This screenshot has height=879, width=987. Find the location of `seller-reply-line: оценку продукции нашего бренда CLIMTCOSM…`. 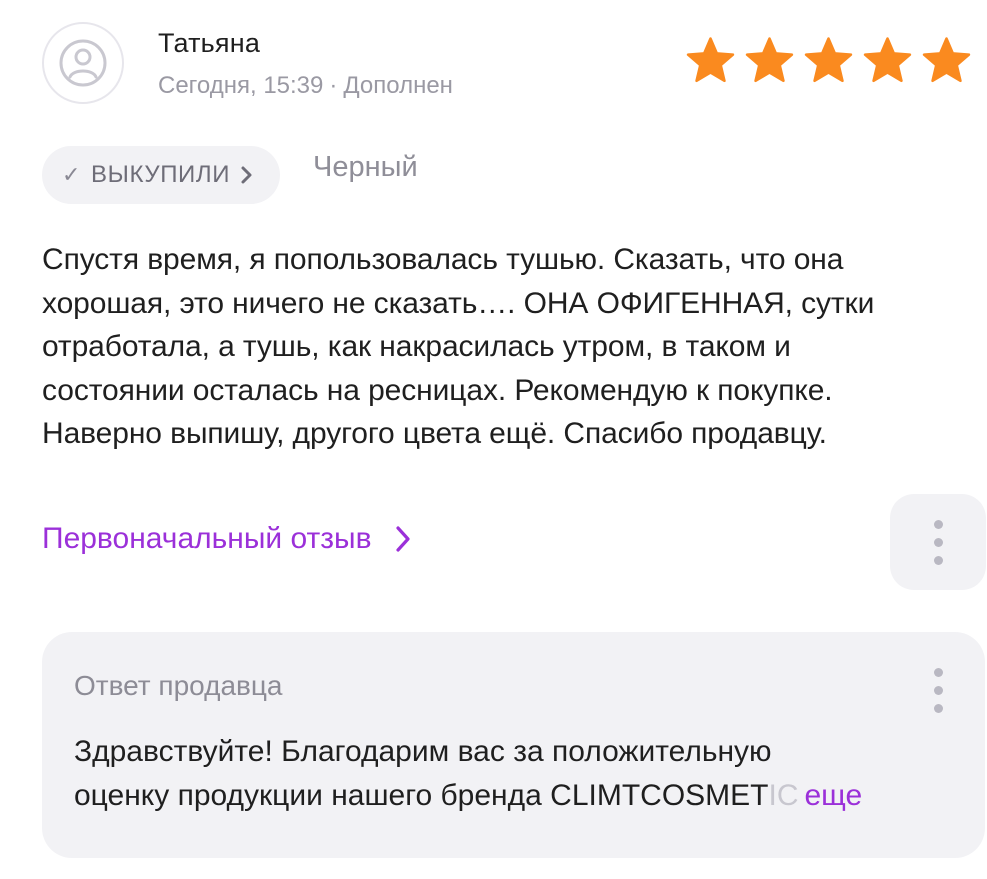

seller-reply-line: оценку продукции нашего бренда CLIMTCOSM… is located at coordinates (514, 796).